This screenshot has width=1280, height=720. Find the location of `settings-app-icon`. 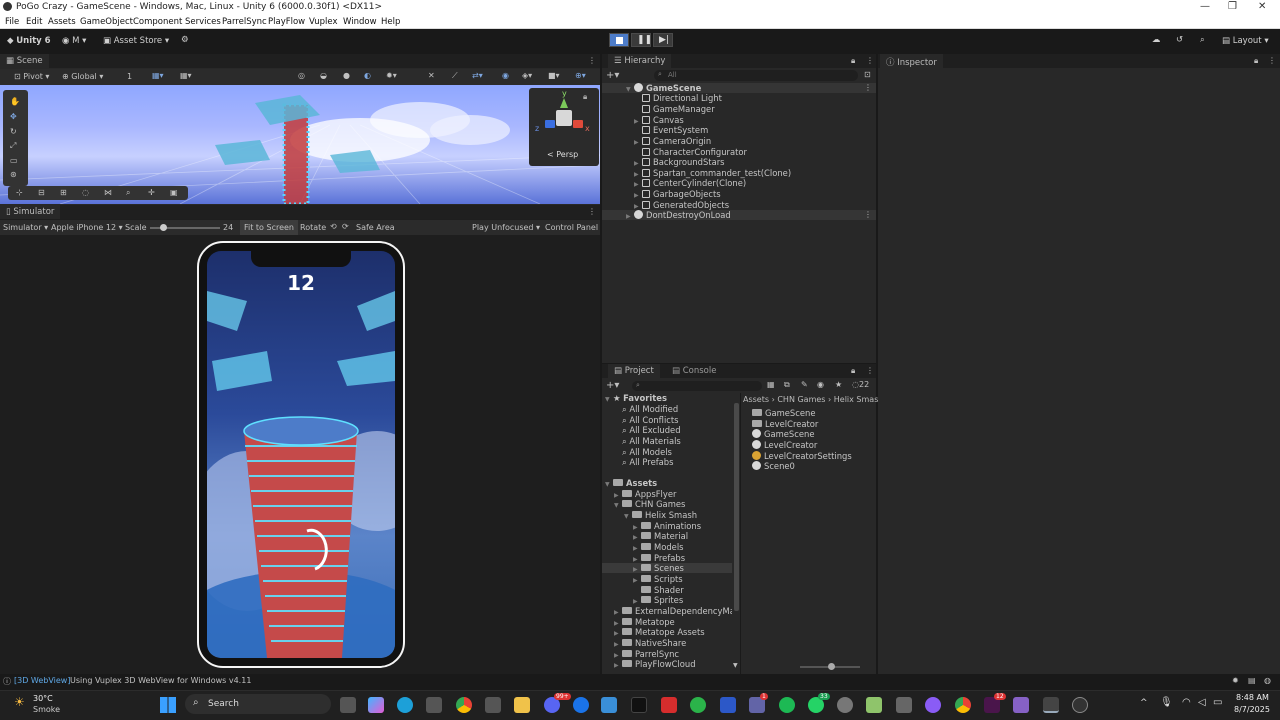

settings-app-icon is located at coordinates (845, 705).